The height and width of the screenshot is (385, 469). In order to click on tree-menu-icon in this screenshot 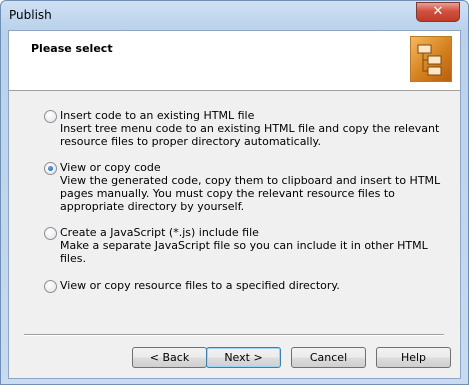, I will do `click(431, 59)`.